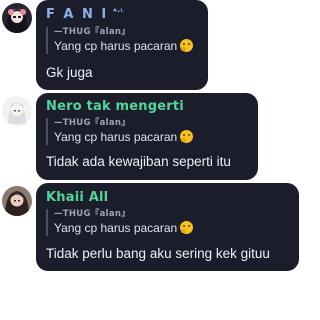 This screenshot has width=320, height=320. I want to click on author-name: Khaii All, so click(77, 197).